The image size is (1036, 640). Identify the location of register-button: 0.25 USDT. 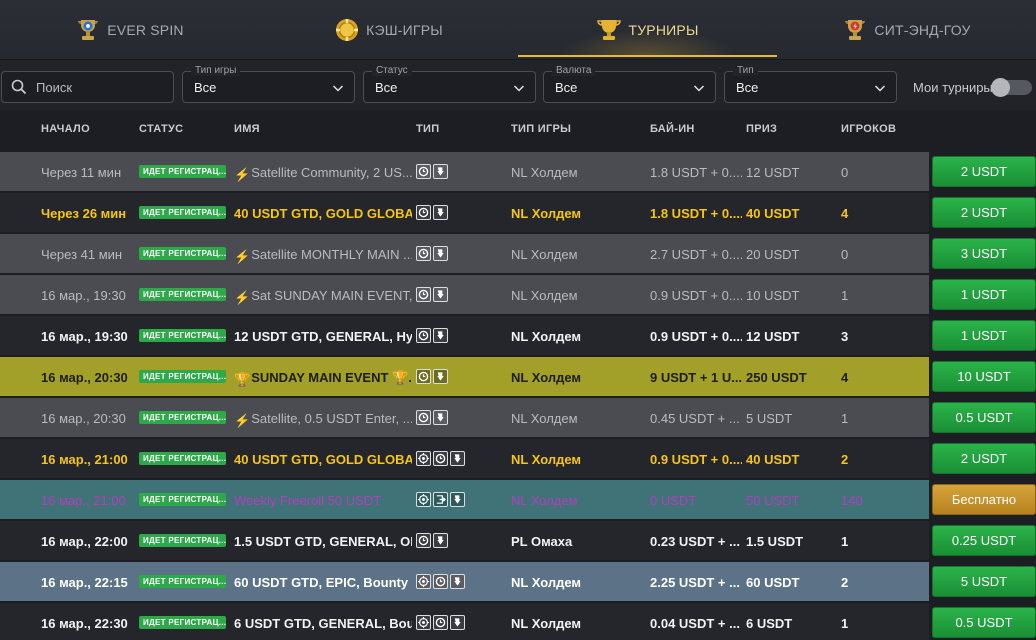
(984, 540).